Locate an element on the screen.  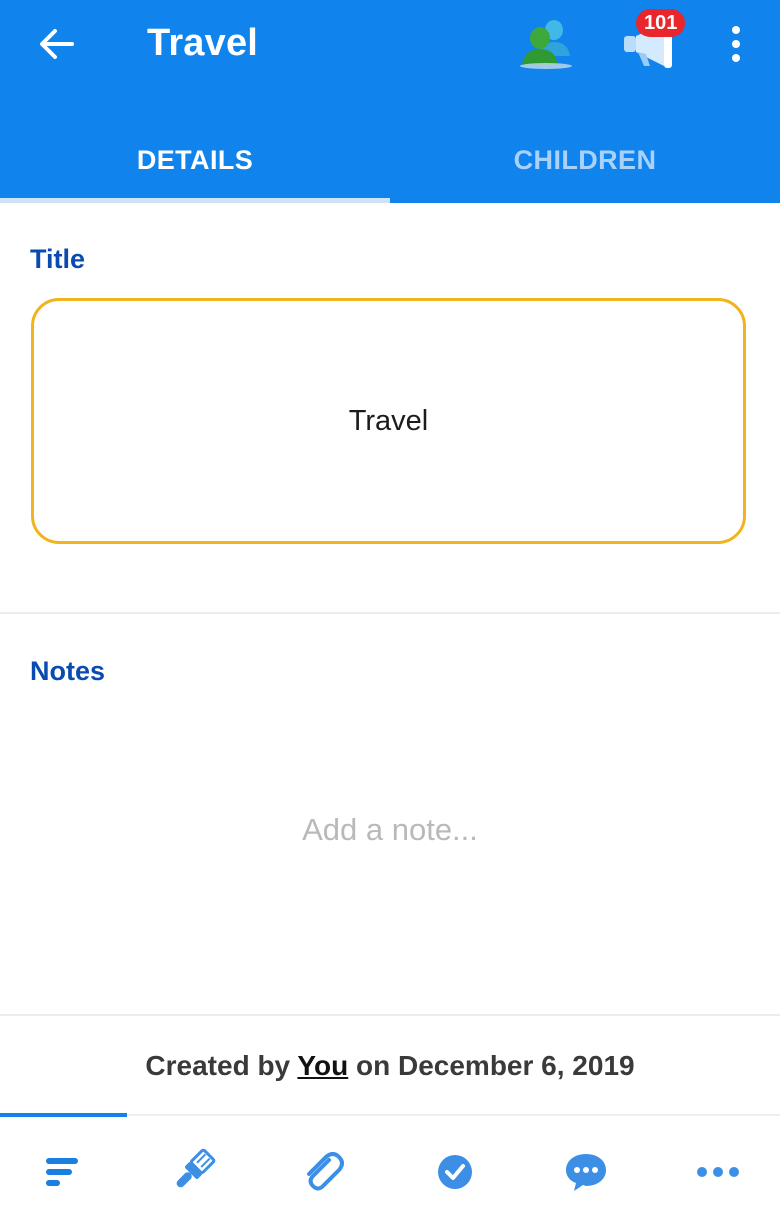
created-by-user-link: You is located at coordinates (322, 1065).